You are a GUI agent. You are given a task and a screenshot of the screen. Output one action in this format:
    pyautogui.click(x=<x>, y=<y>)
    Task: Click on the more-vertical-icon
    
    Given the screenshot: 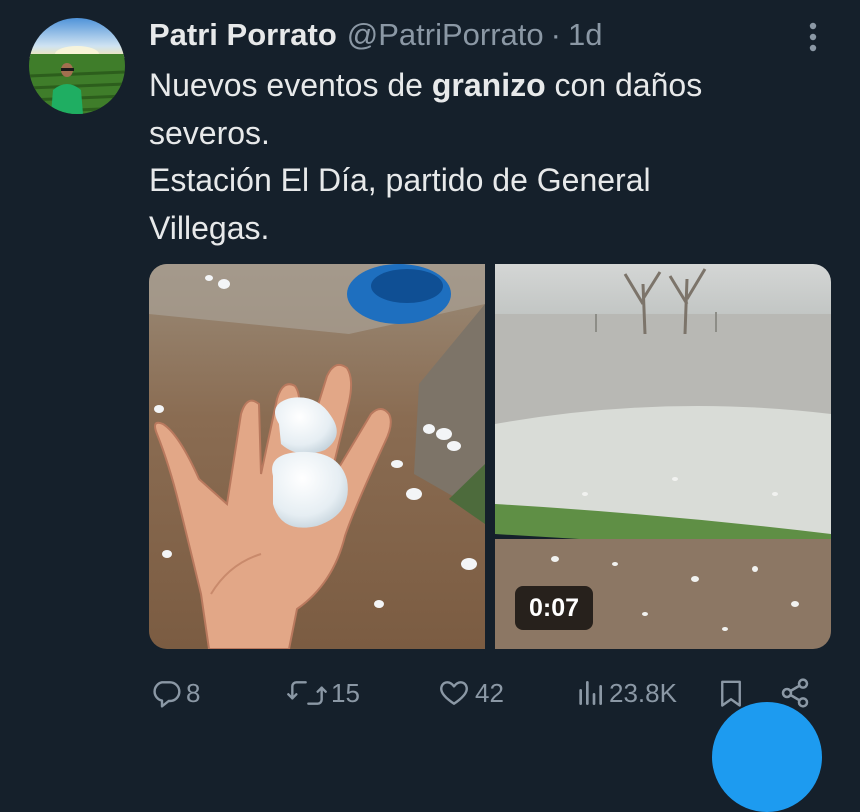 What is the action you would take?
    pyautogui.click(x=813, y=37)
    